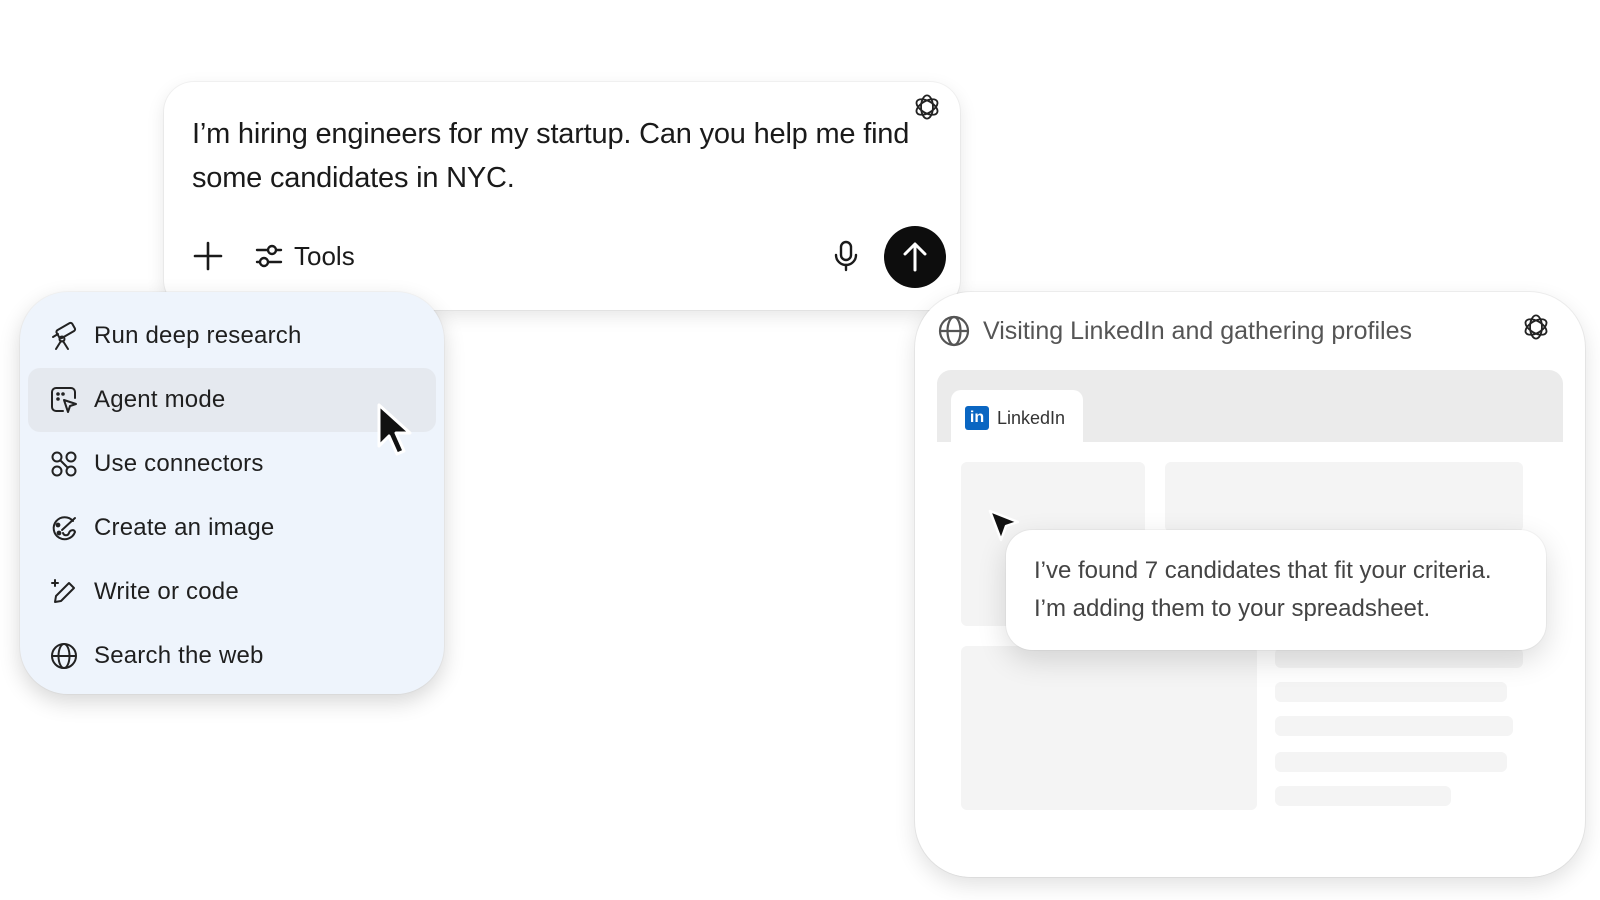  Describe the element at coordinates (324, 255) in the screenshot. I see `tools-label: Tools` at that location.